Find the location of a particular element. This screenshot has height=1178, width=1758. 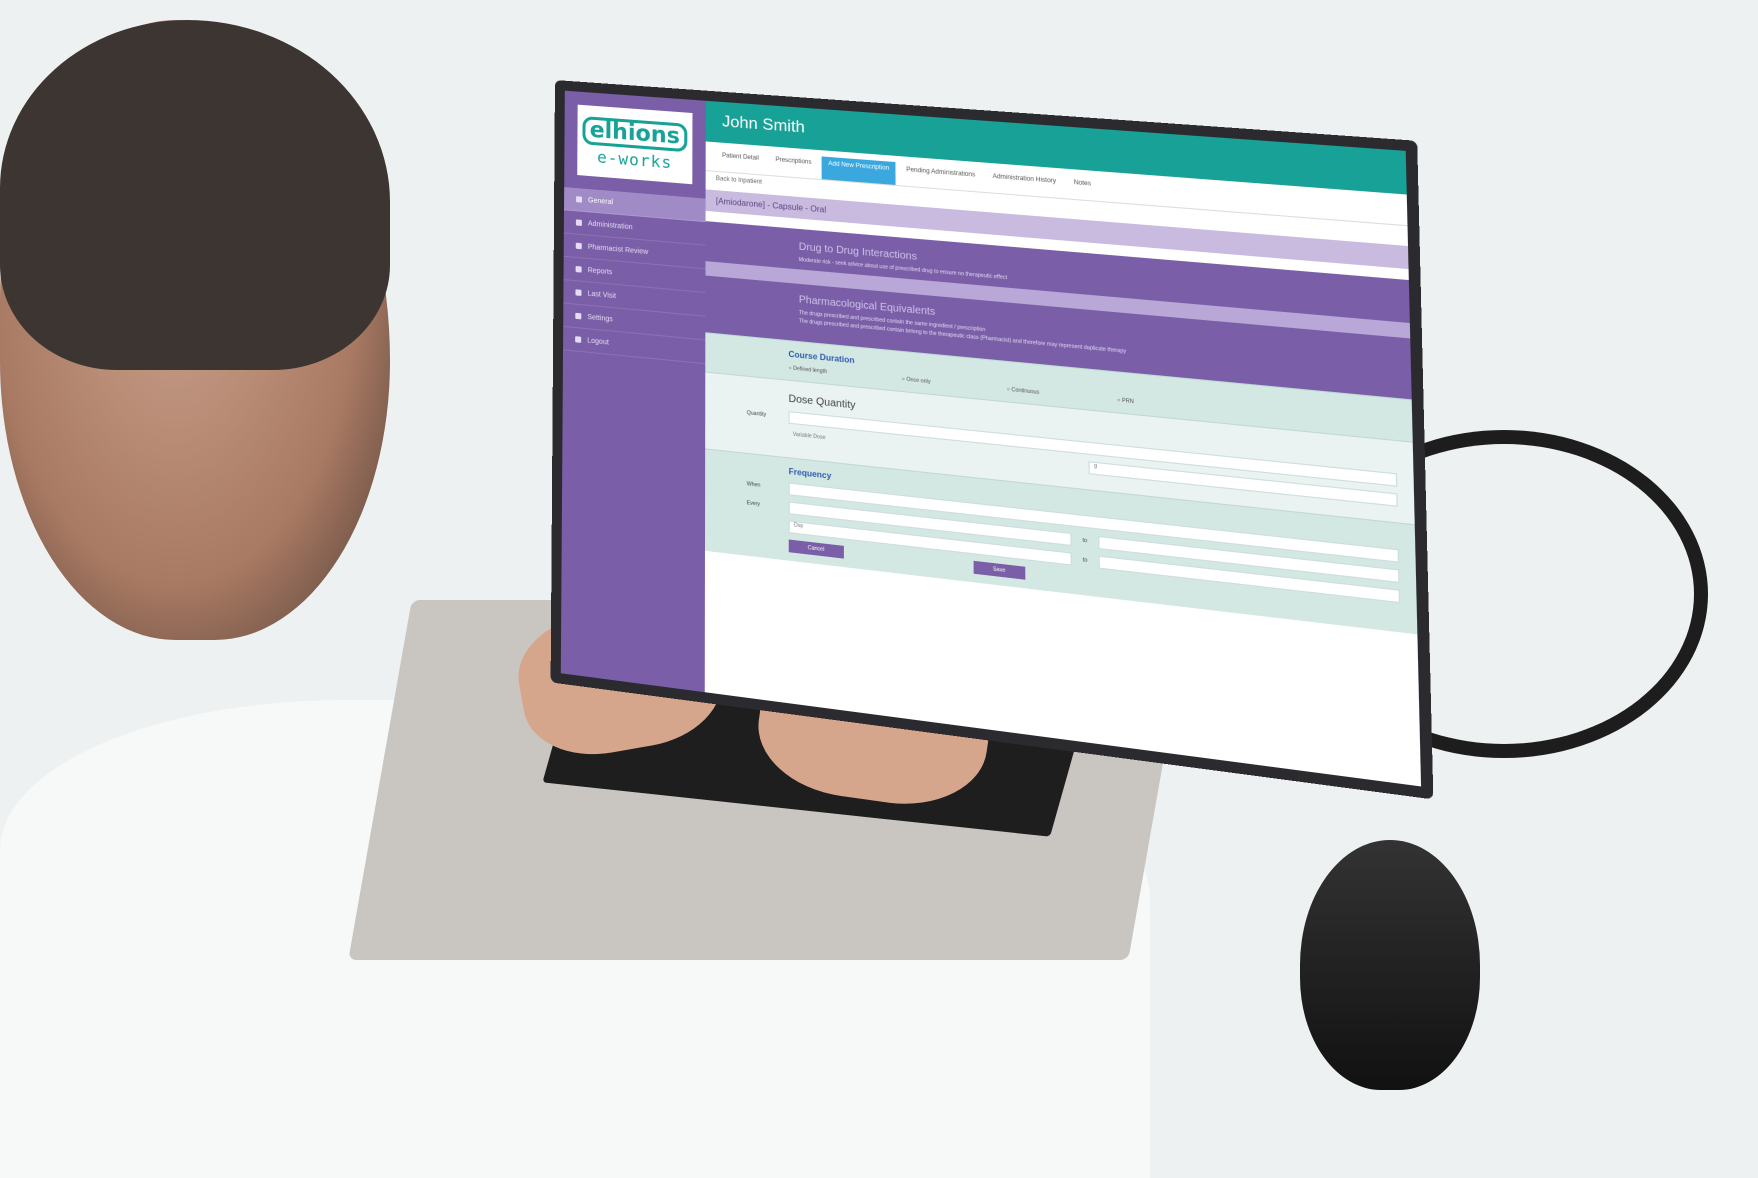

doctor-hair is located at coordinates (195, 195).